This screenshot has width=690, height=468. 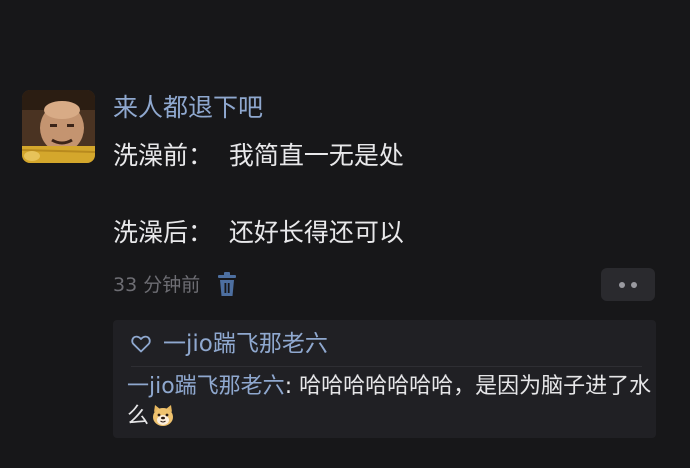 What do you see at coordinates (389, 402) in the screenshot?
I see `reply-comment: 一jio踹飞那老六: 哈哈哈哈哈哈哈，是因为脑子进了水么` at bounding box center [389, 402].